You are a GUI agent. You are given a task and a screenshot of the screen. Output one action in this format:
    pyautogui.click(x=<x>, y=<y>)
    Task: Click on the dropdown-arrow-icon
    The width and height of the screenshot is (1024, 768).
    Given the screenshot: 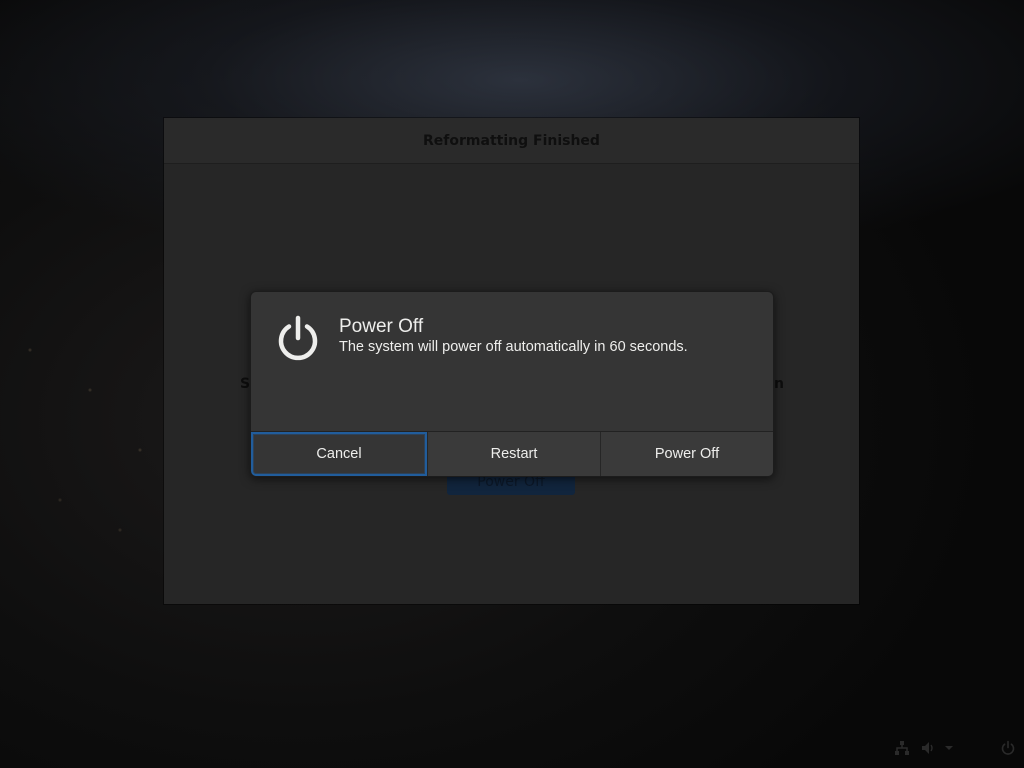 What is the action you would take?
    pyautogui.click(x=949, y=748)
    